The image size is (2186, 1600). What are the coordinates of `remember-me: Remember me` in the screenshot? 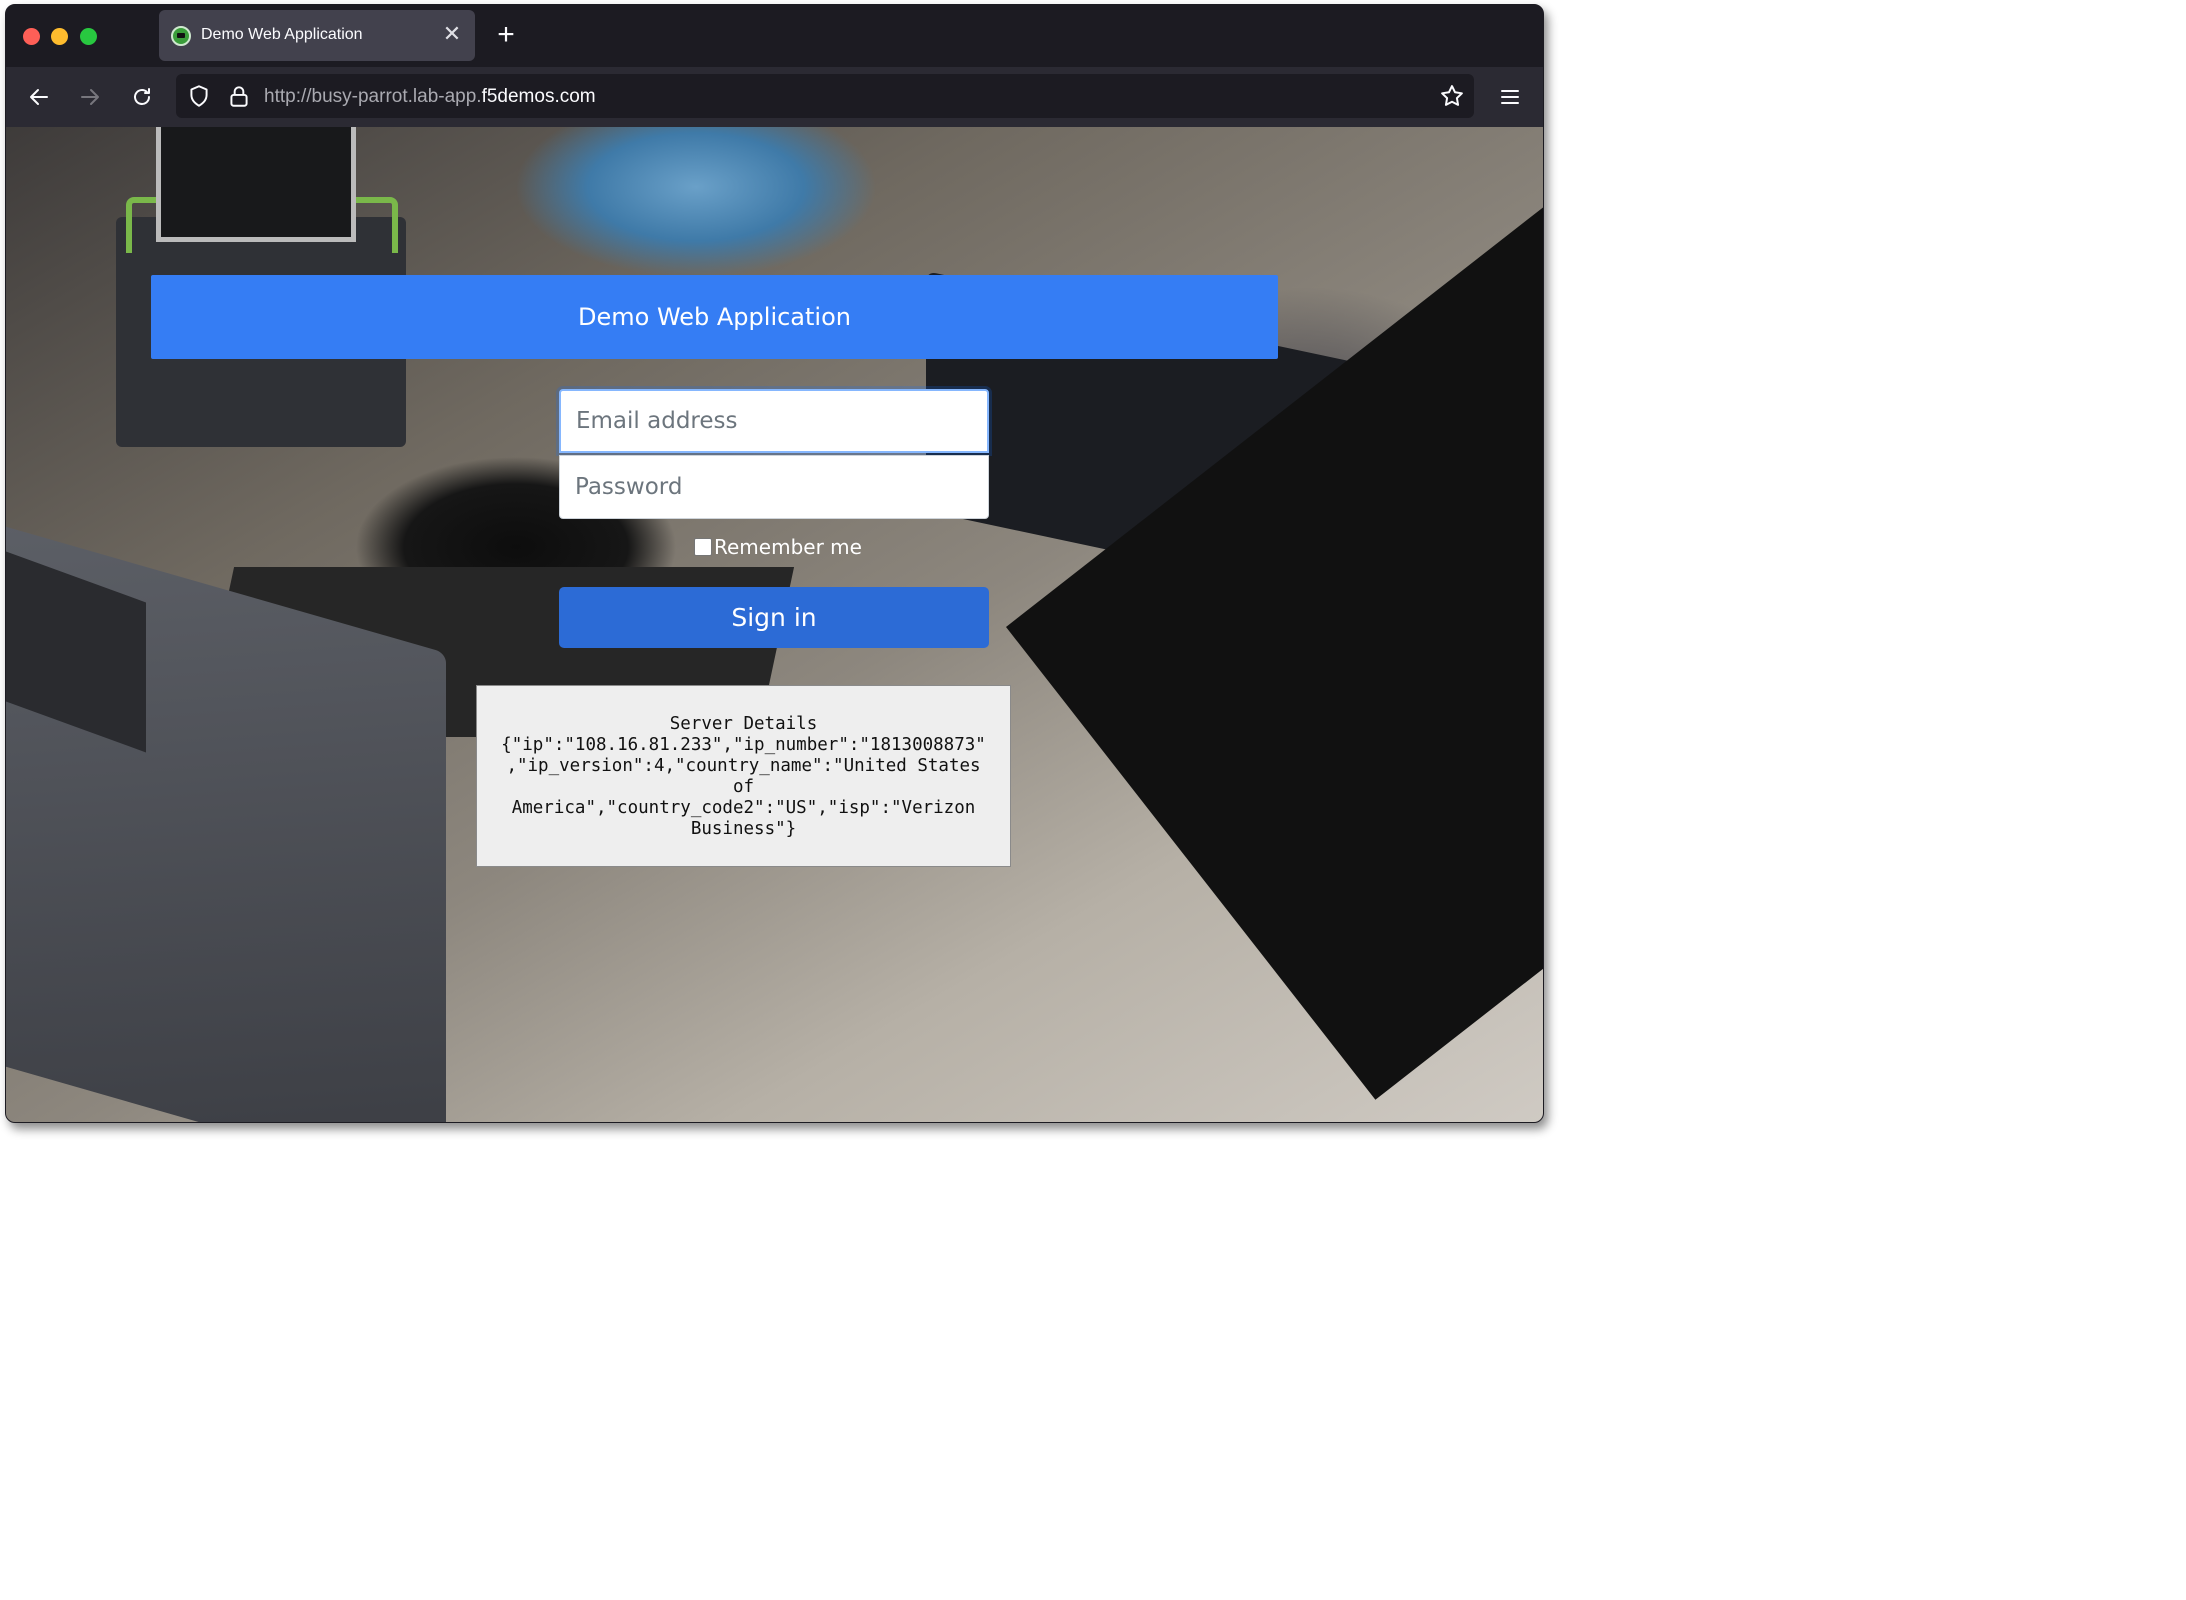 It's located at (778, 547).